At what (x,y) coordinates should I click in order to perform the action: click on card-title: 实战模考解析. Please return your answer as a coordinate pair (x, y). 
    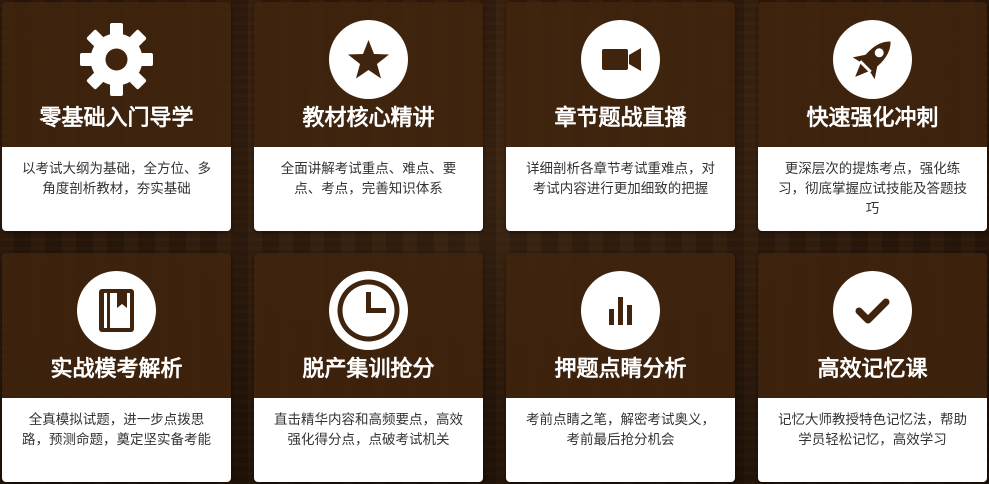
    Looking at the image, I should click on (116, 369).